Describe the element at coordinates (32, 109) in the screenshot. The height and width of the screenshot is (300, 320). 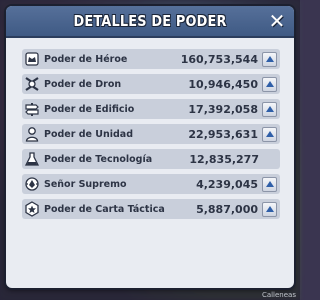
I see `building-icon` at that location.